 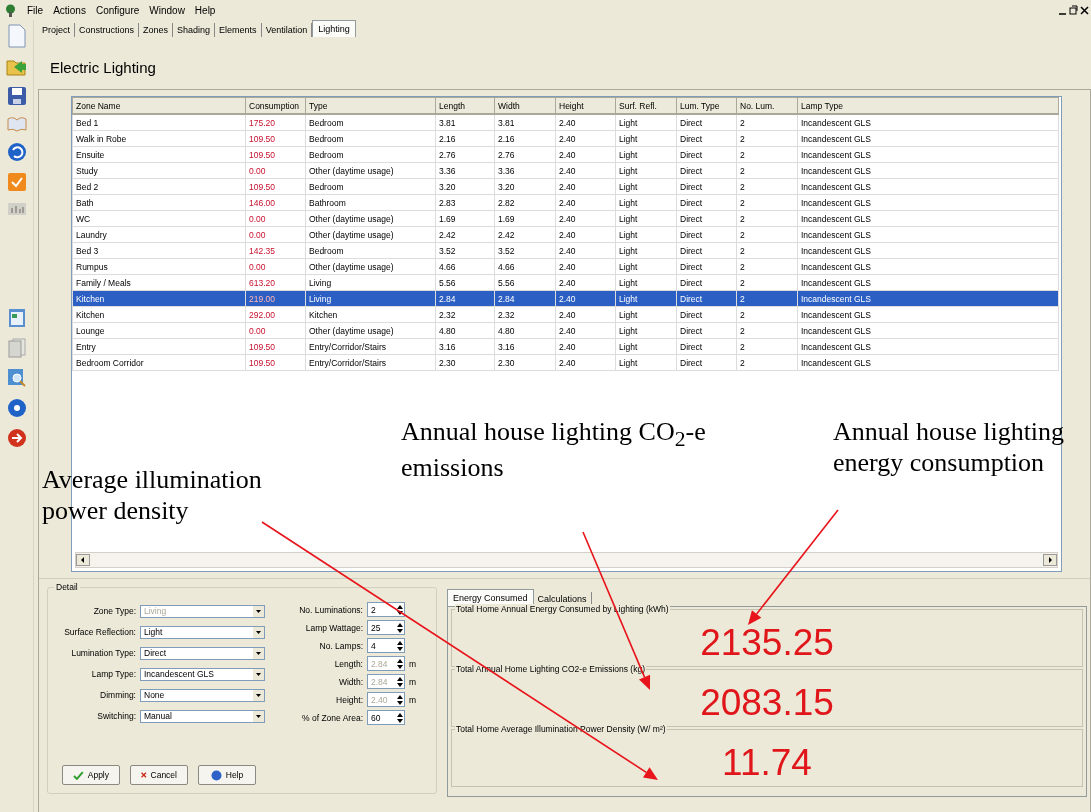 I want to click on table-cell: Bedroom, so click(x=370, y=186).